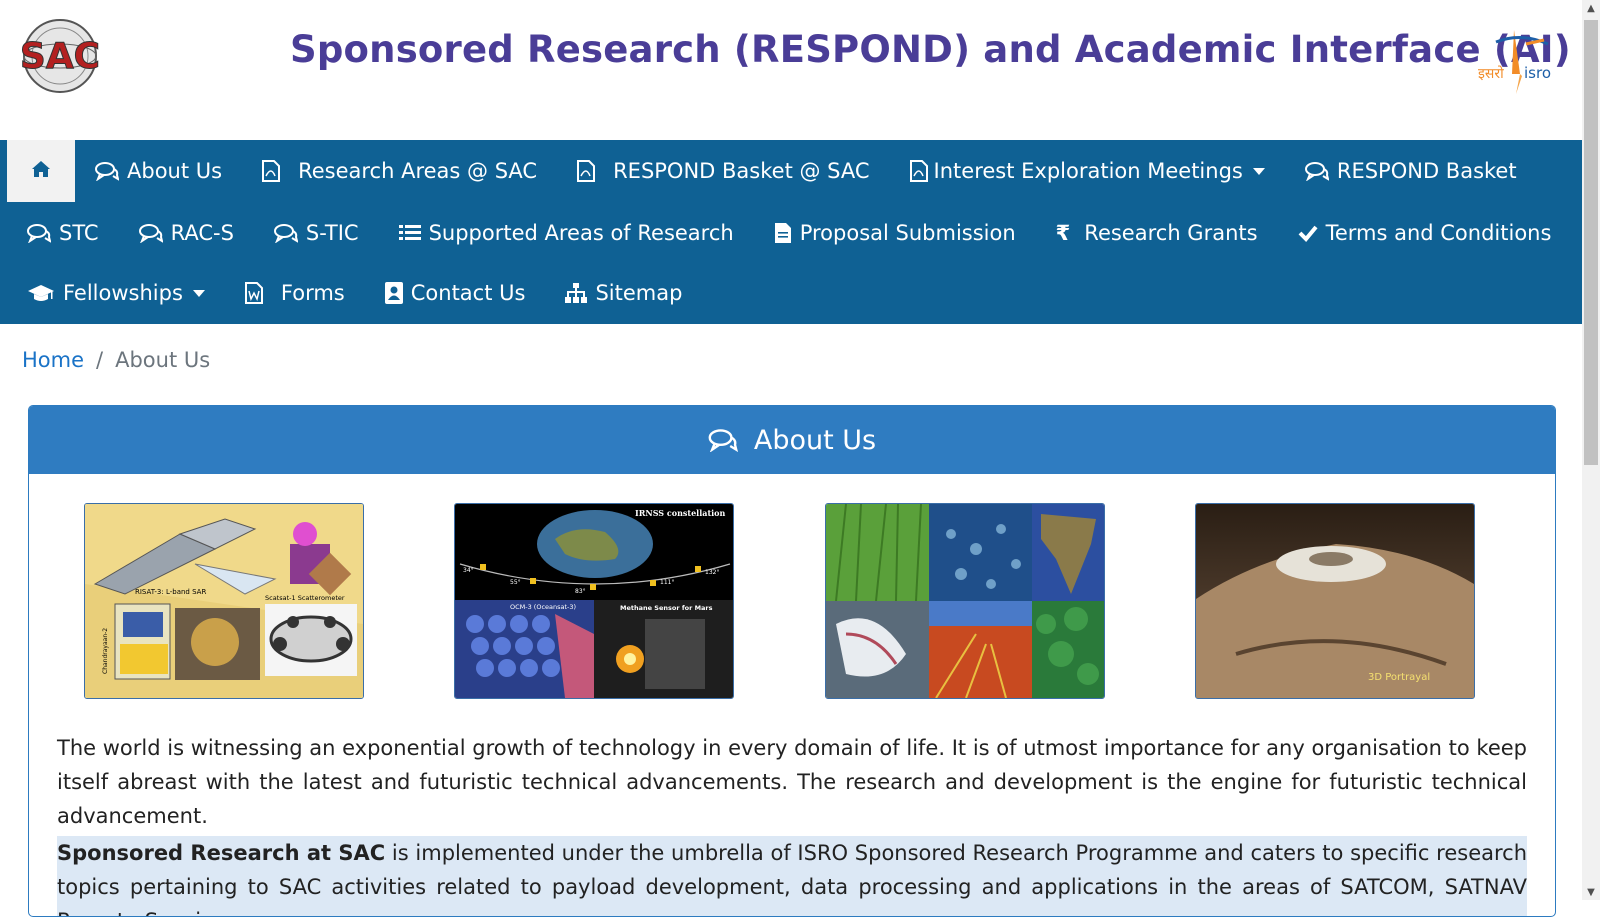 The width and height of the screenshot is (1600, 917). Describe the element at coordinates (581, 233) in the screenshot. I see `nav-label: Supported Areas of Research` at that location.